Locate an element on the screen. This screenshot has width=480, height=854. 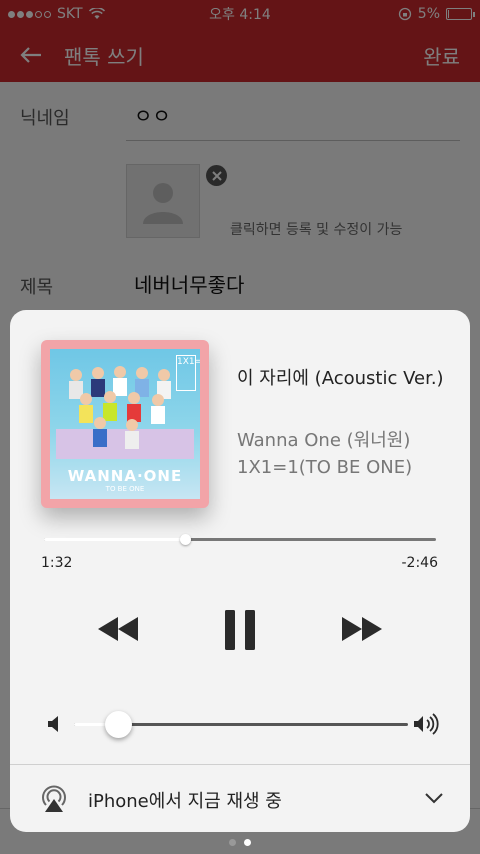
rewind-button is located at coordinates (118, 629).